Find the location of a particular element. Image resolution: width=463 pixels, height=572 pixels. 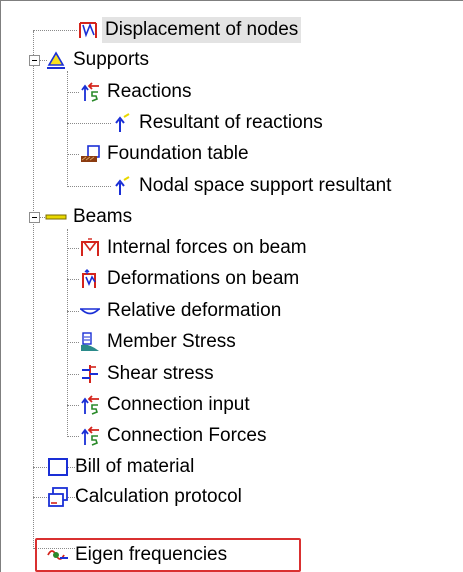

tree-item-label: Bill of material is located at coordinates (135, 466).